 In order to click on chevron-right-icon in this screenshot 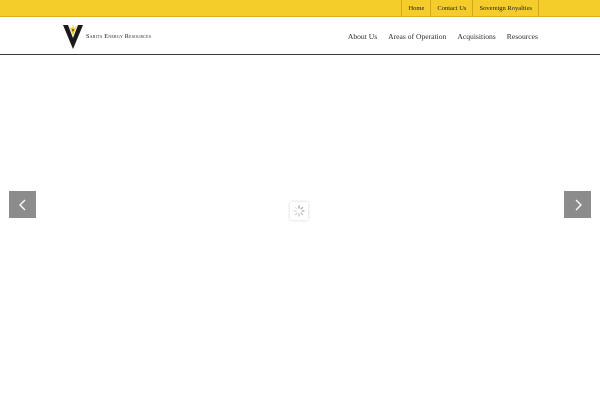, I will do `click(578, 204)`.